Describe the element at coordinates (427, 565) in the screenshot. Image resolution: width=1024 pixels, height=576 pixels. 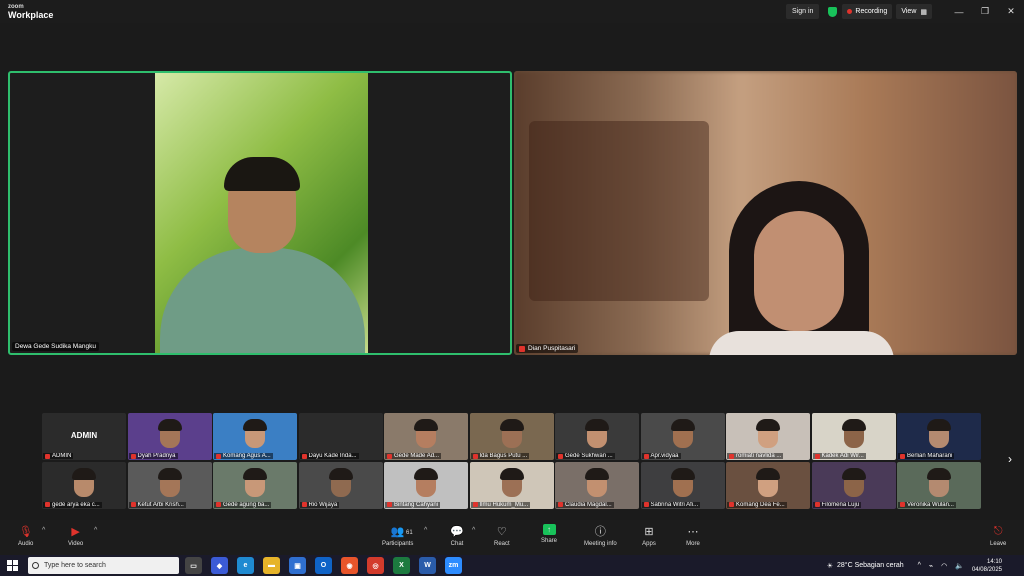
I see `word-icon: W` at that location.